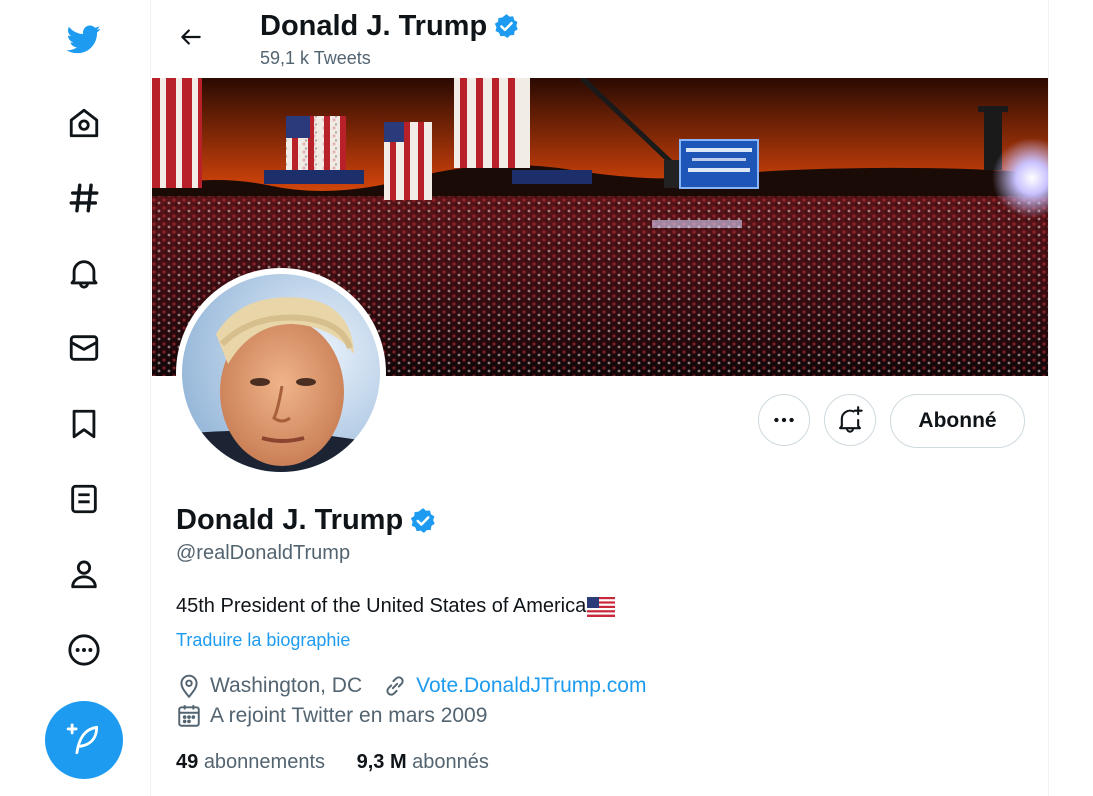  Describe the element at coordinates (315, 58) in the screenshot. I see `tweet-count: 59,1 k Tweets` at that location.